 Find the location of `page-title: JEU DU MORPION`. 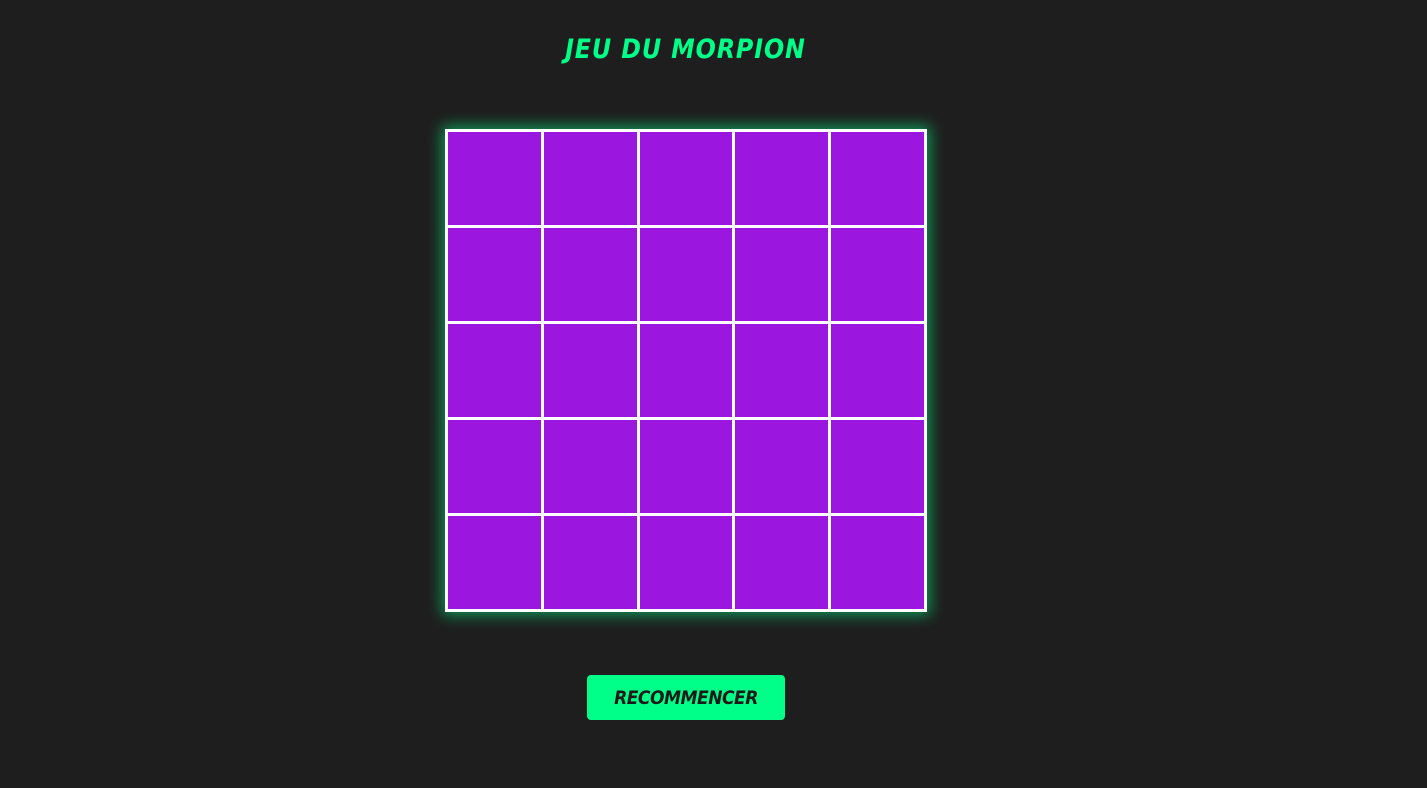

page-title: JEU DU MORPION is located at coordinates (685, 49).